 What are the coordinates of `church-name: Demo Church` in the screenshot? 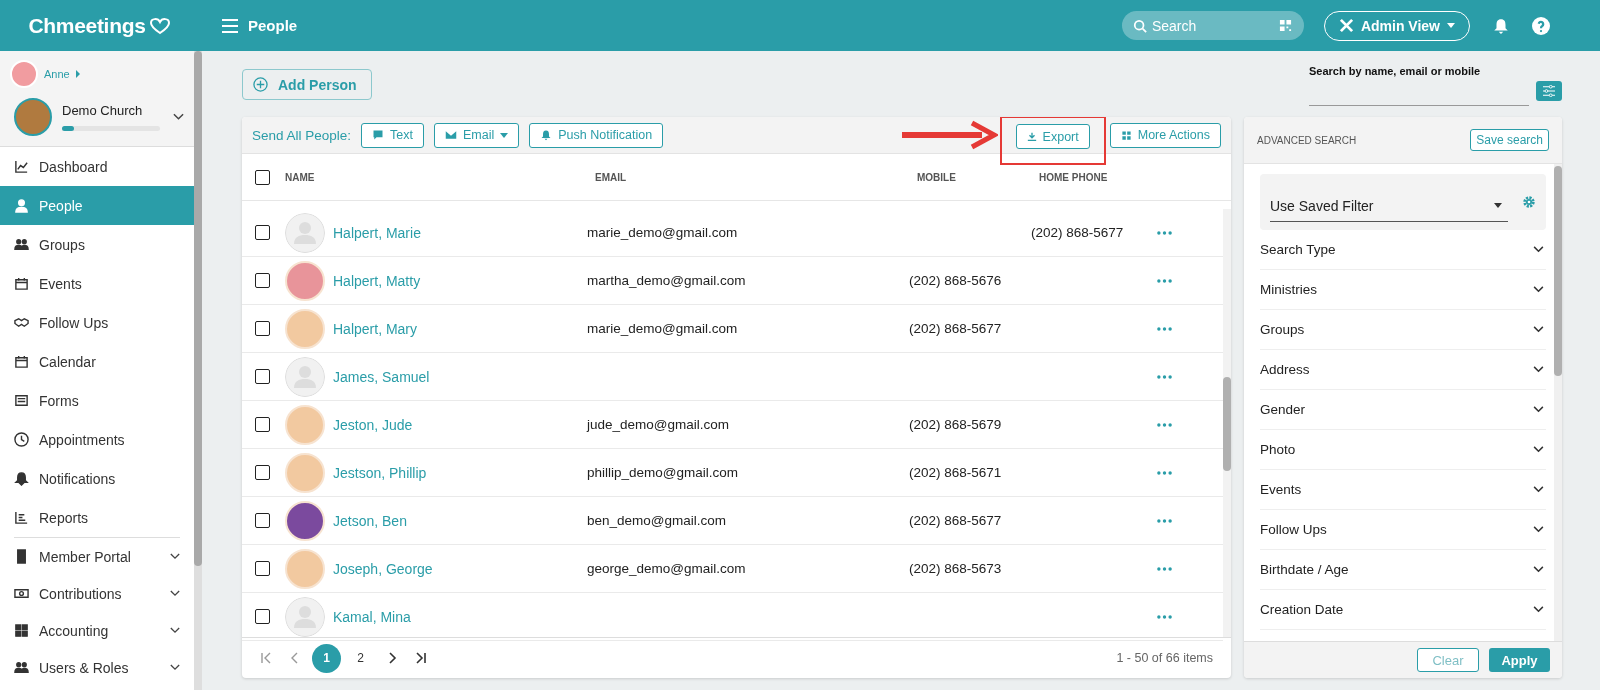 It's located at (112, 110).